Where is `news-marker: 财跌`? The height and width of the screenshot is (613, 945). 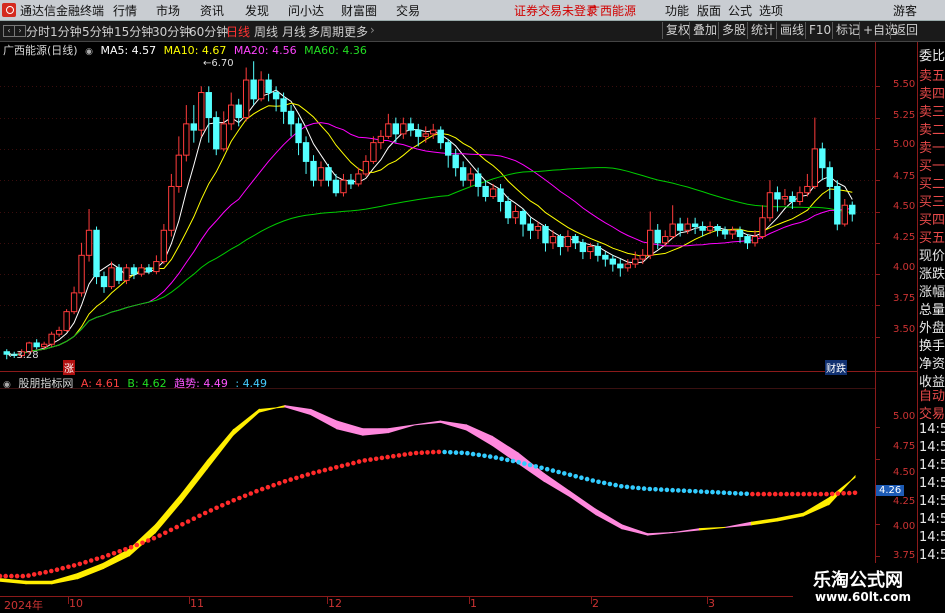 news-marker: 财跌 is located at coordinates (836, 367).